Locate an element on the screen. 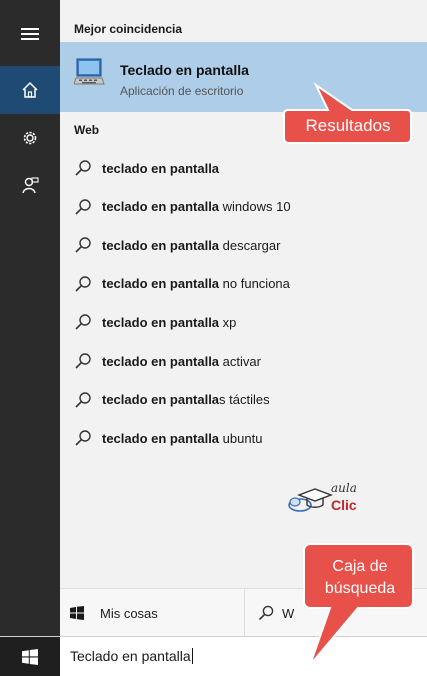 The width and height of the screenshot is (427, 676). web-result-row: teclado en pantalla activar is located at coordinates (243, 361).